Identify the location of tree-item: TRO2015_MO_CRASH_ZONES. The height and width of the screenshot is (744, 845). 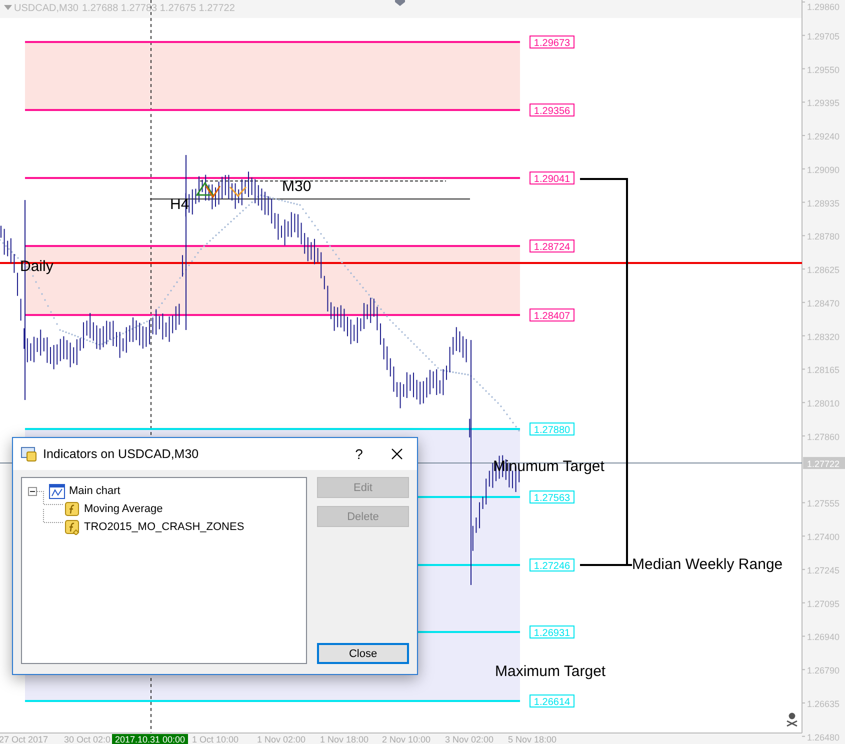
(164, 527).